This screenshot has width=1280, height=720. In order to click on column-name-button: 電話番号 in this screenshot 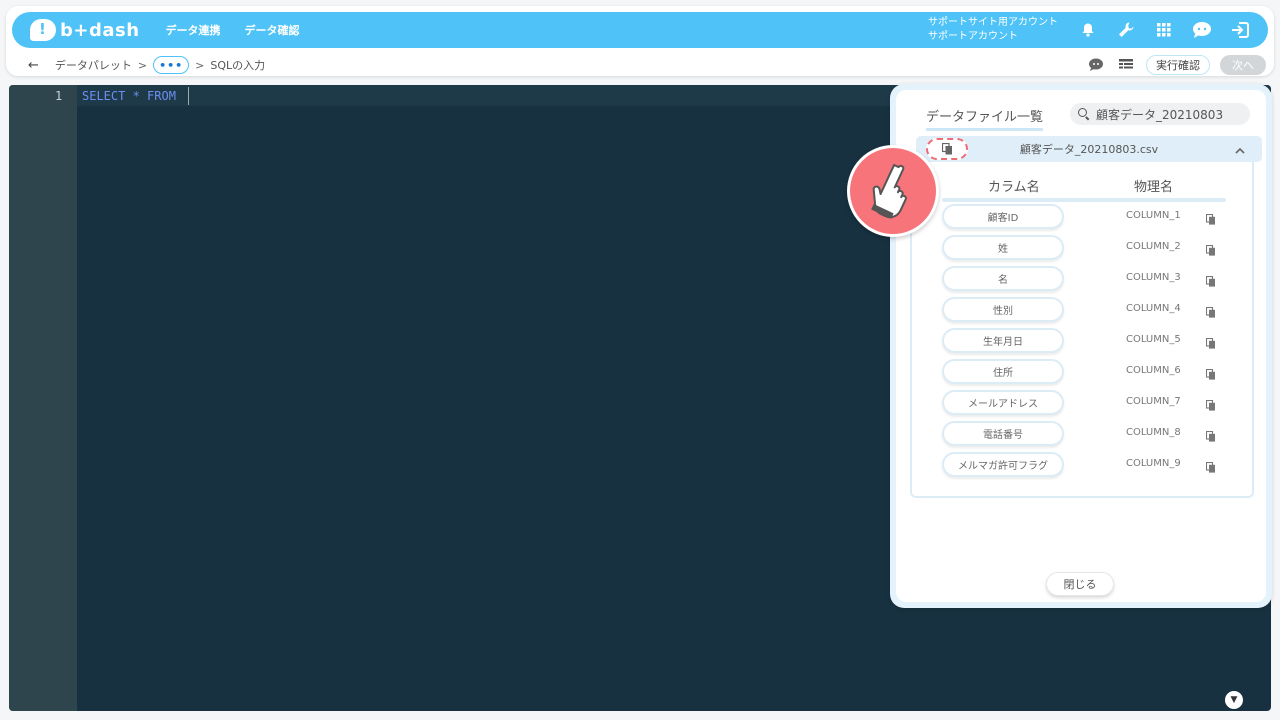, I will do `click(1003, 433)`.